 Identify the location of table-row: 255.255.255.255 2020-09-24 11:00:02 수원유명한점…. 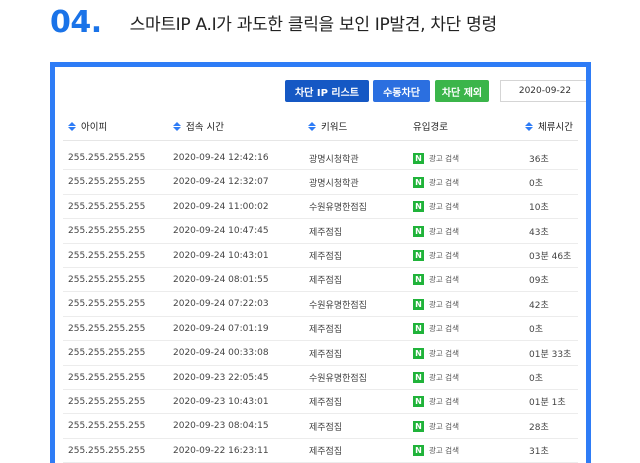
(320, 207).